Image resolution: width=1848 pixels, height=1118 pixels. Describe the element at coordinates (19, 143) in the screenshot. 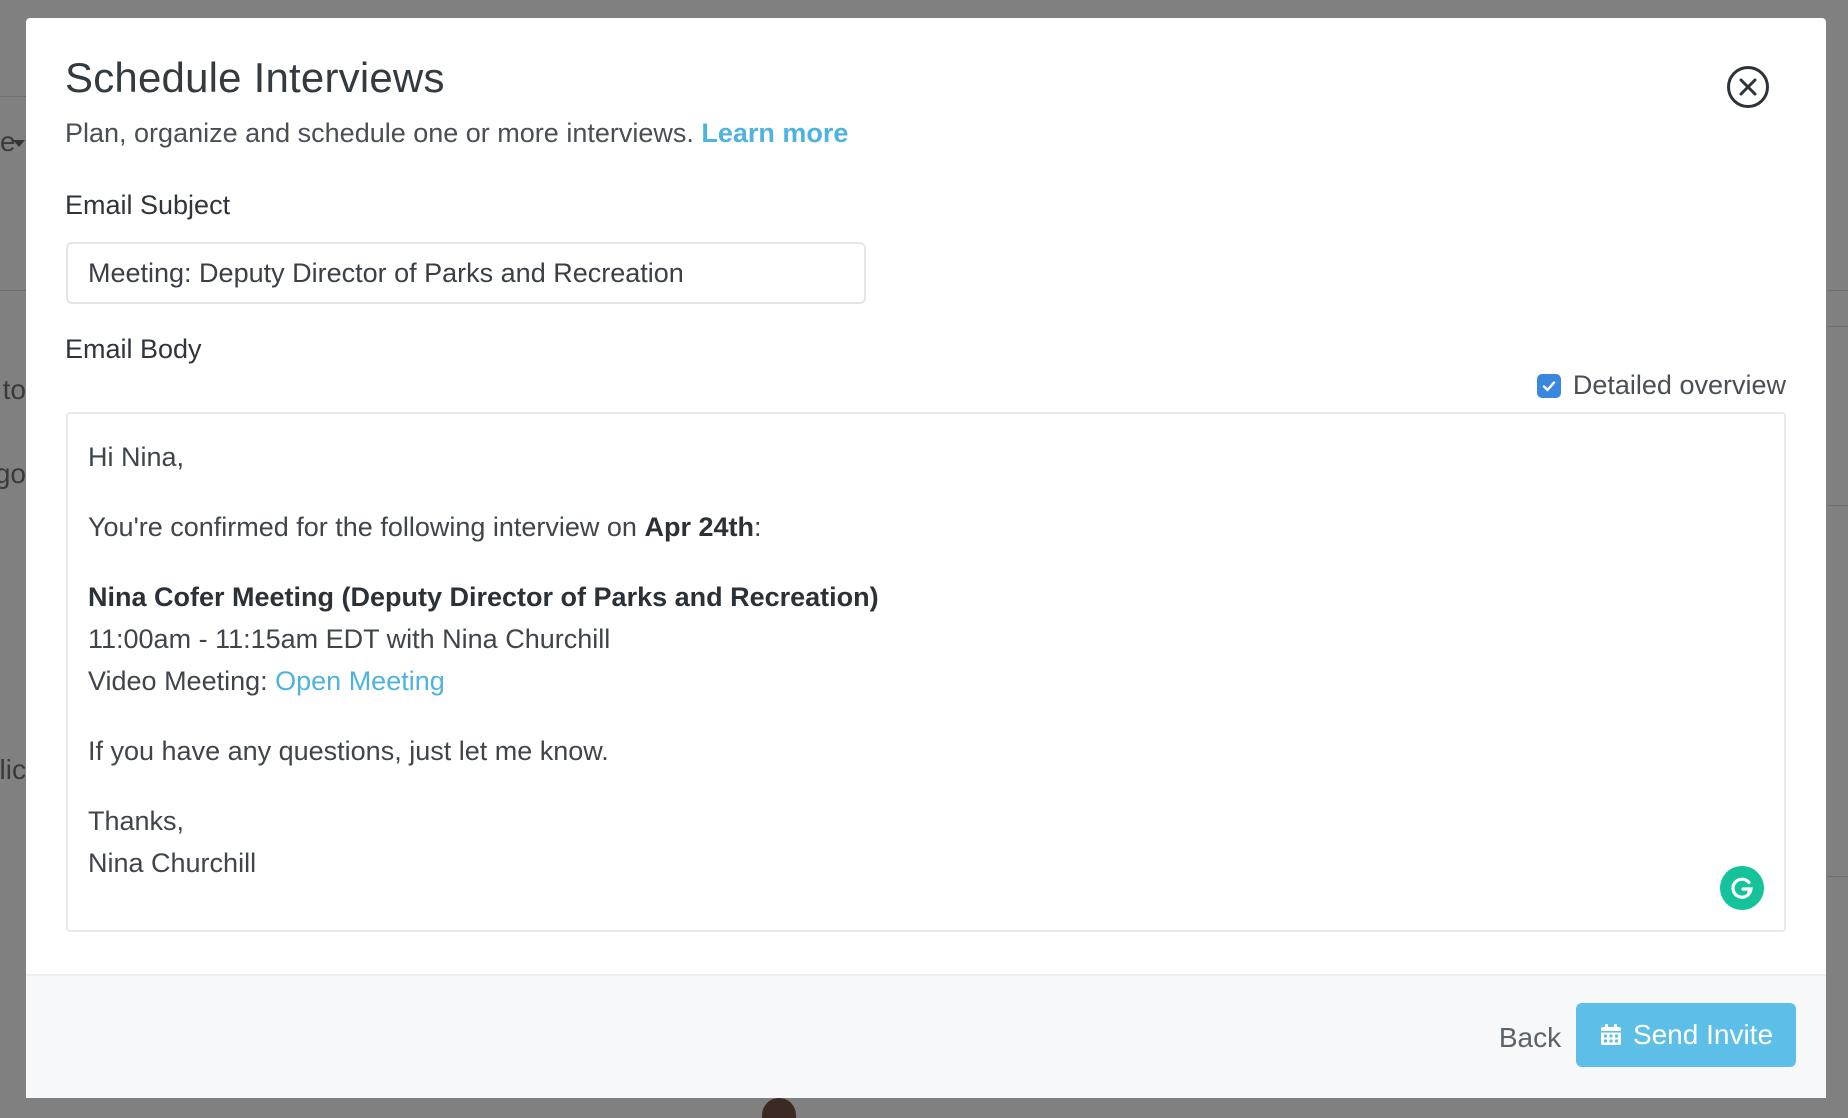

I see `bg-caret-icon` at that location.